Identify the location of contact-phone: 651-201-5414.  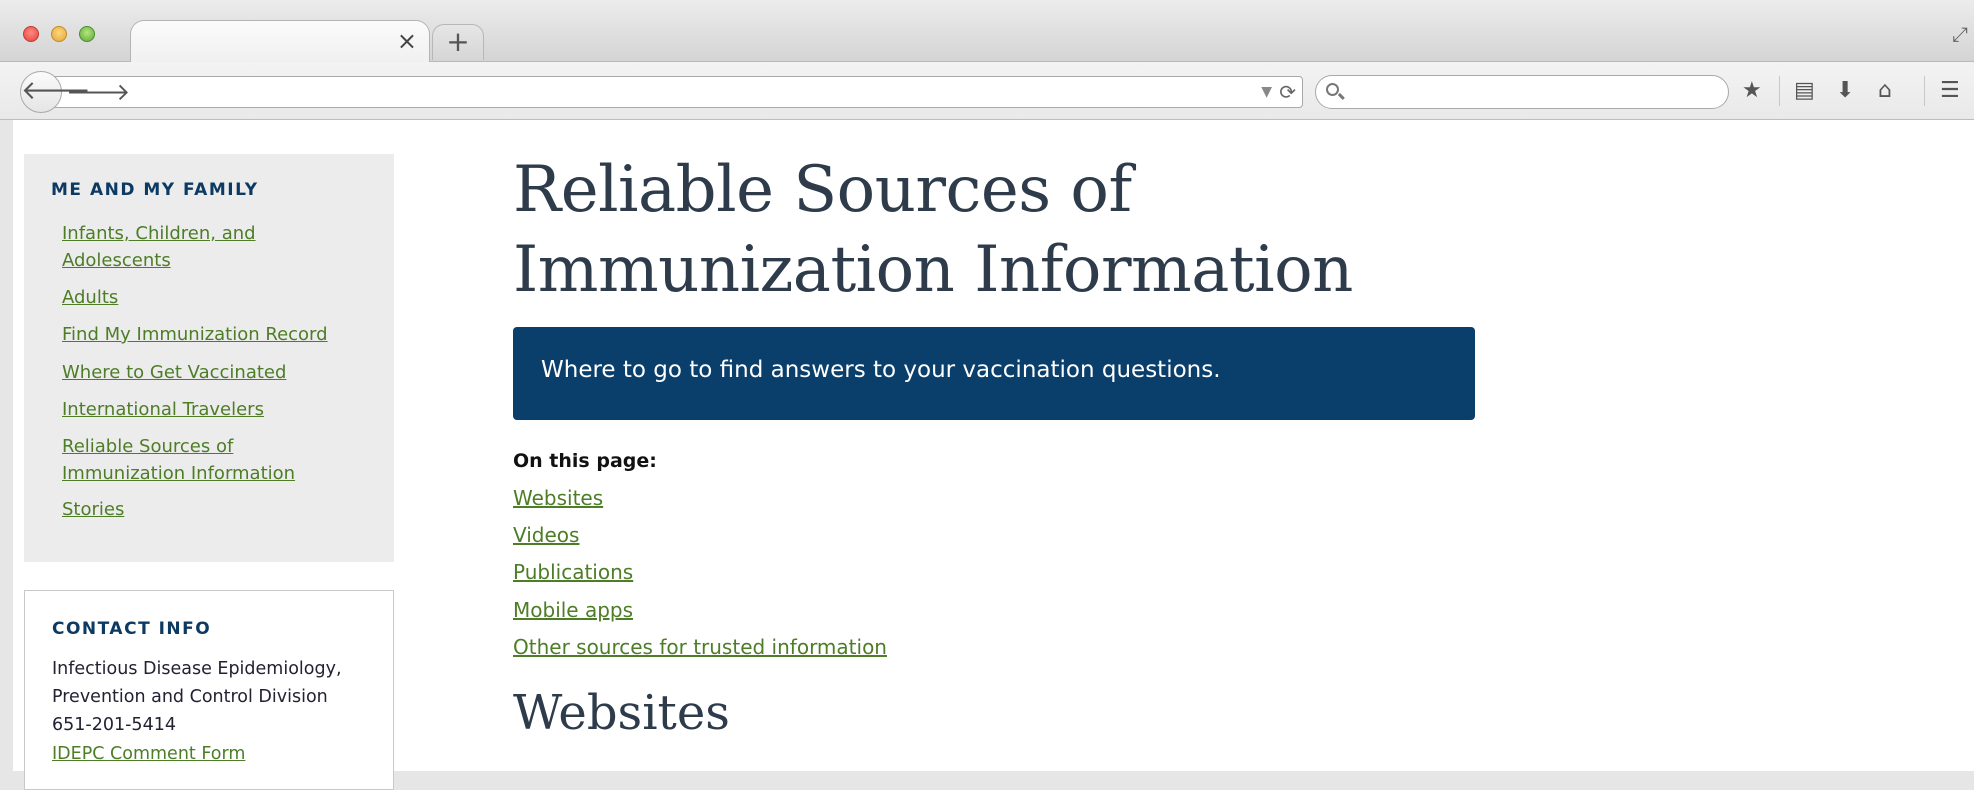
(114, 725).